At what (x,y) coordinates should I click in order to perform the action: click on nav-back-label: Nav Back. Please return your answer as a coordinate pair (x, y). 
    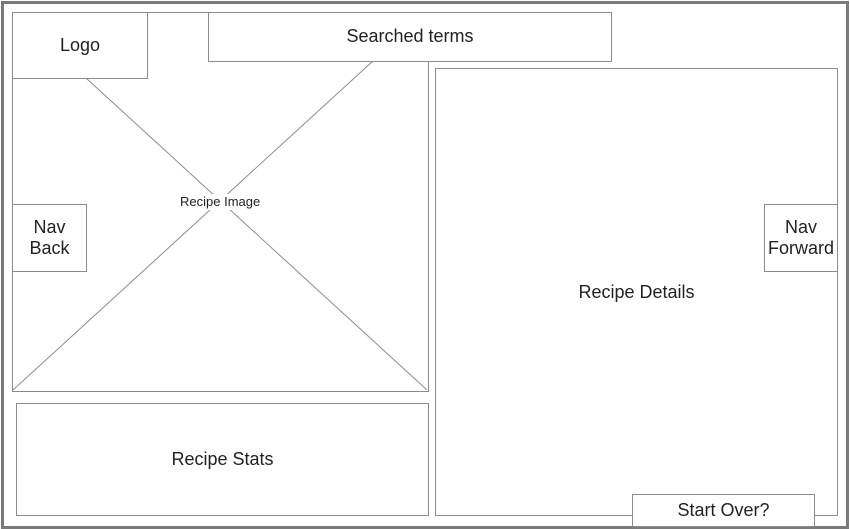
    Looking at the image, I should click on (49, 237).